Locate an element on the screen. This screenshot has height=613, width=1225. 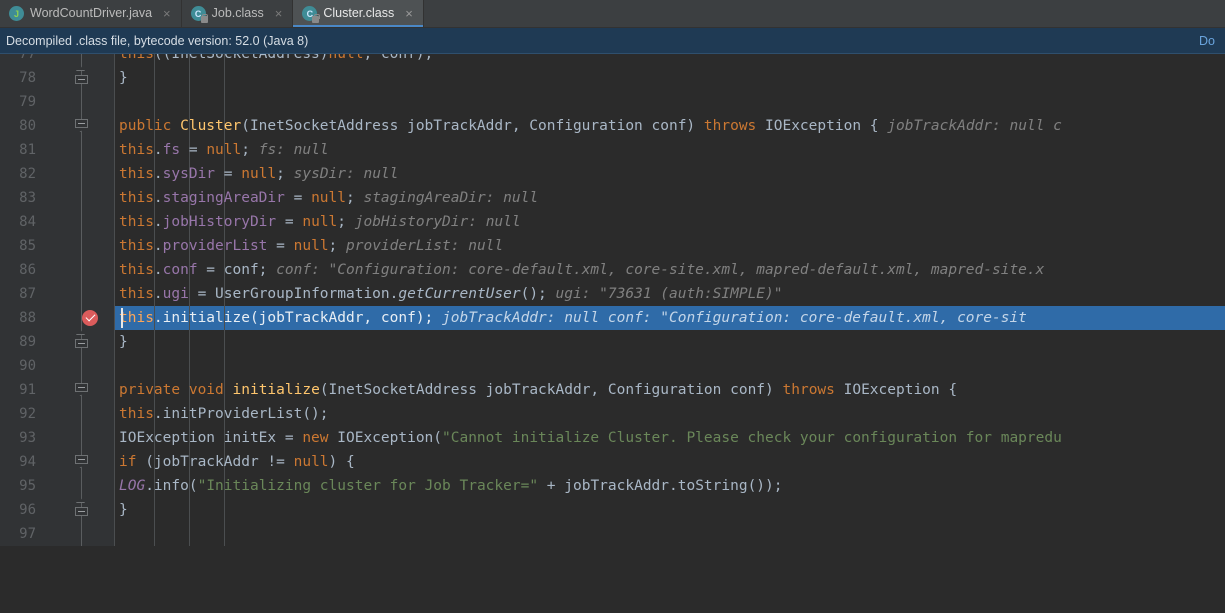
code-text: if (jobTrackAddr != null) { is located at coordinates (670, 462).